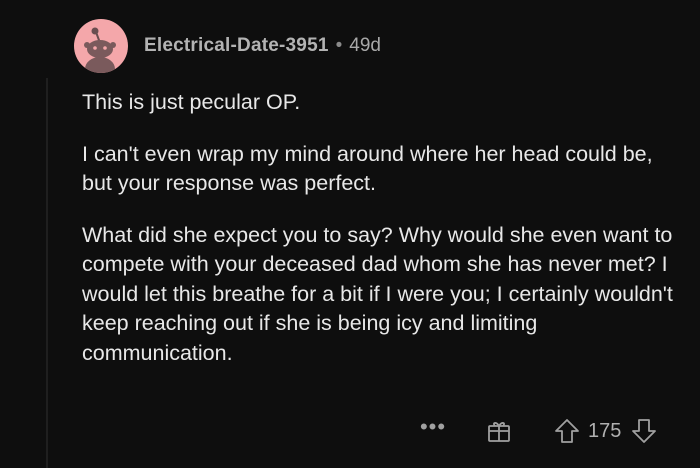 The height and width of the screenshot is (468, 700). I want to click on comment-header: Electrical-Date-3951 • 49d, so click(227, 46).